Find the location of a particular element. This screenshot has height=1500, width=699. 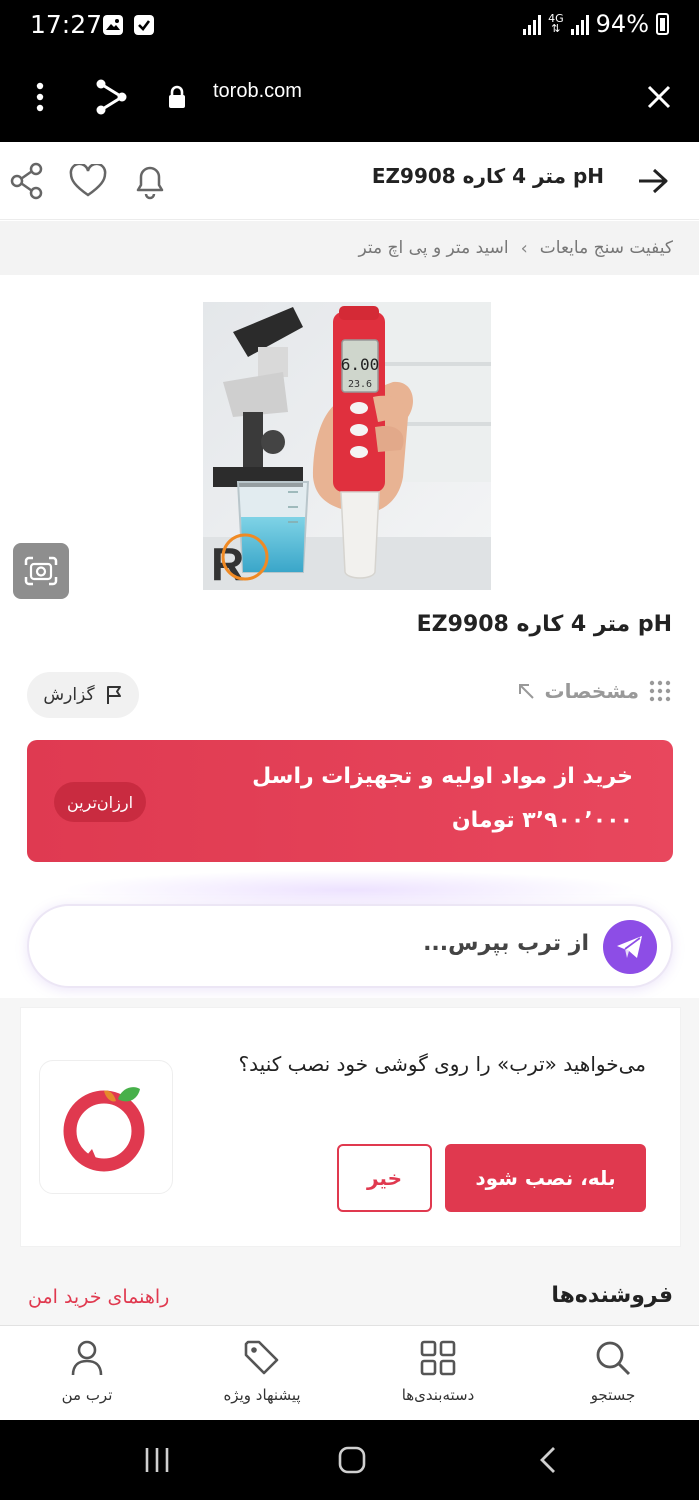

nav-label: پیشنهاد ویژه is located at coordinates (262, 1395).